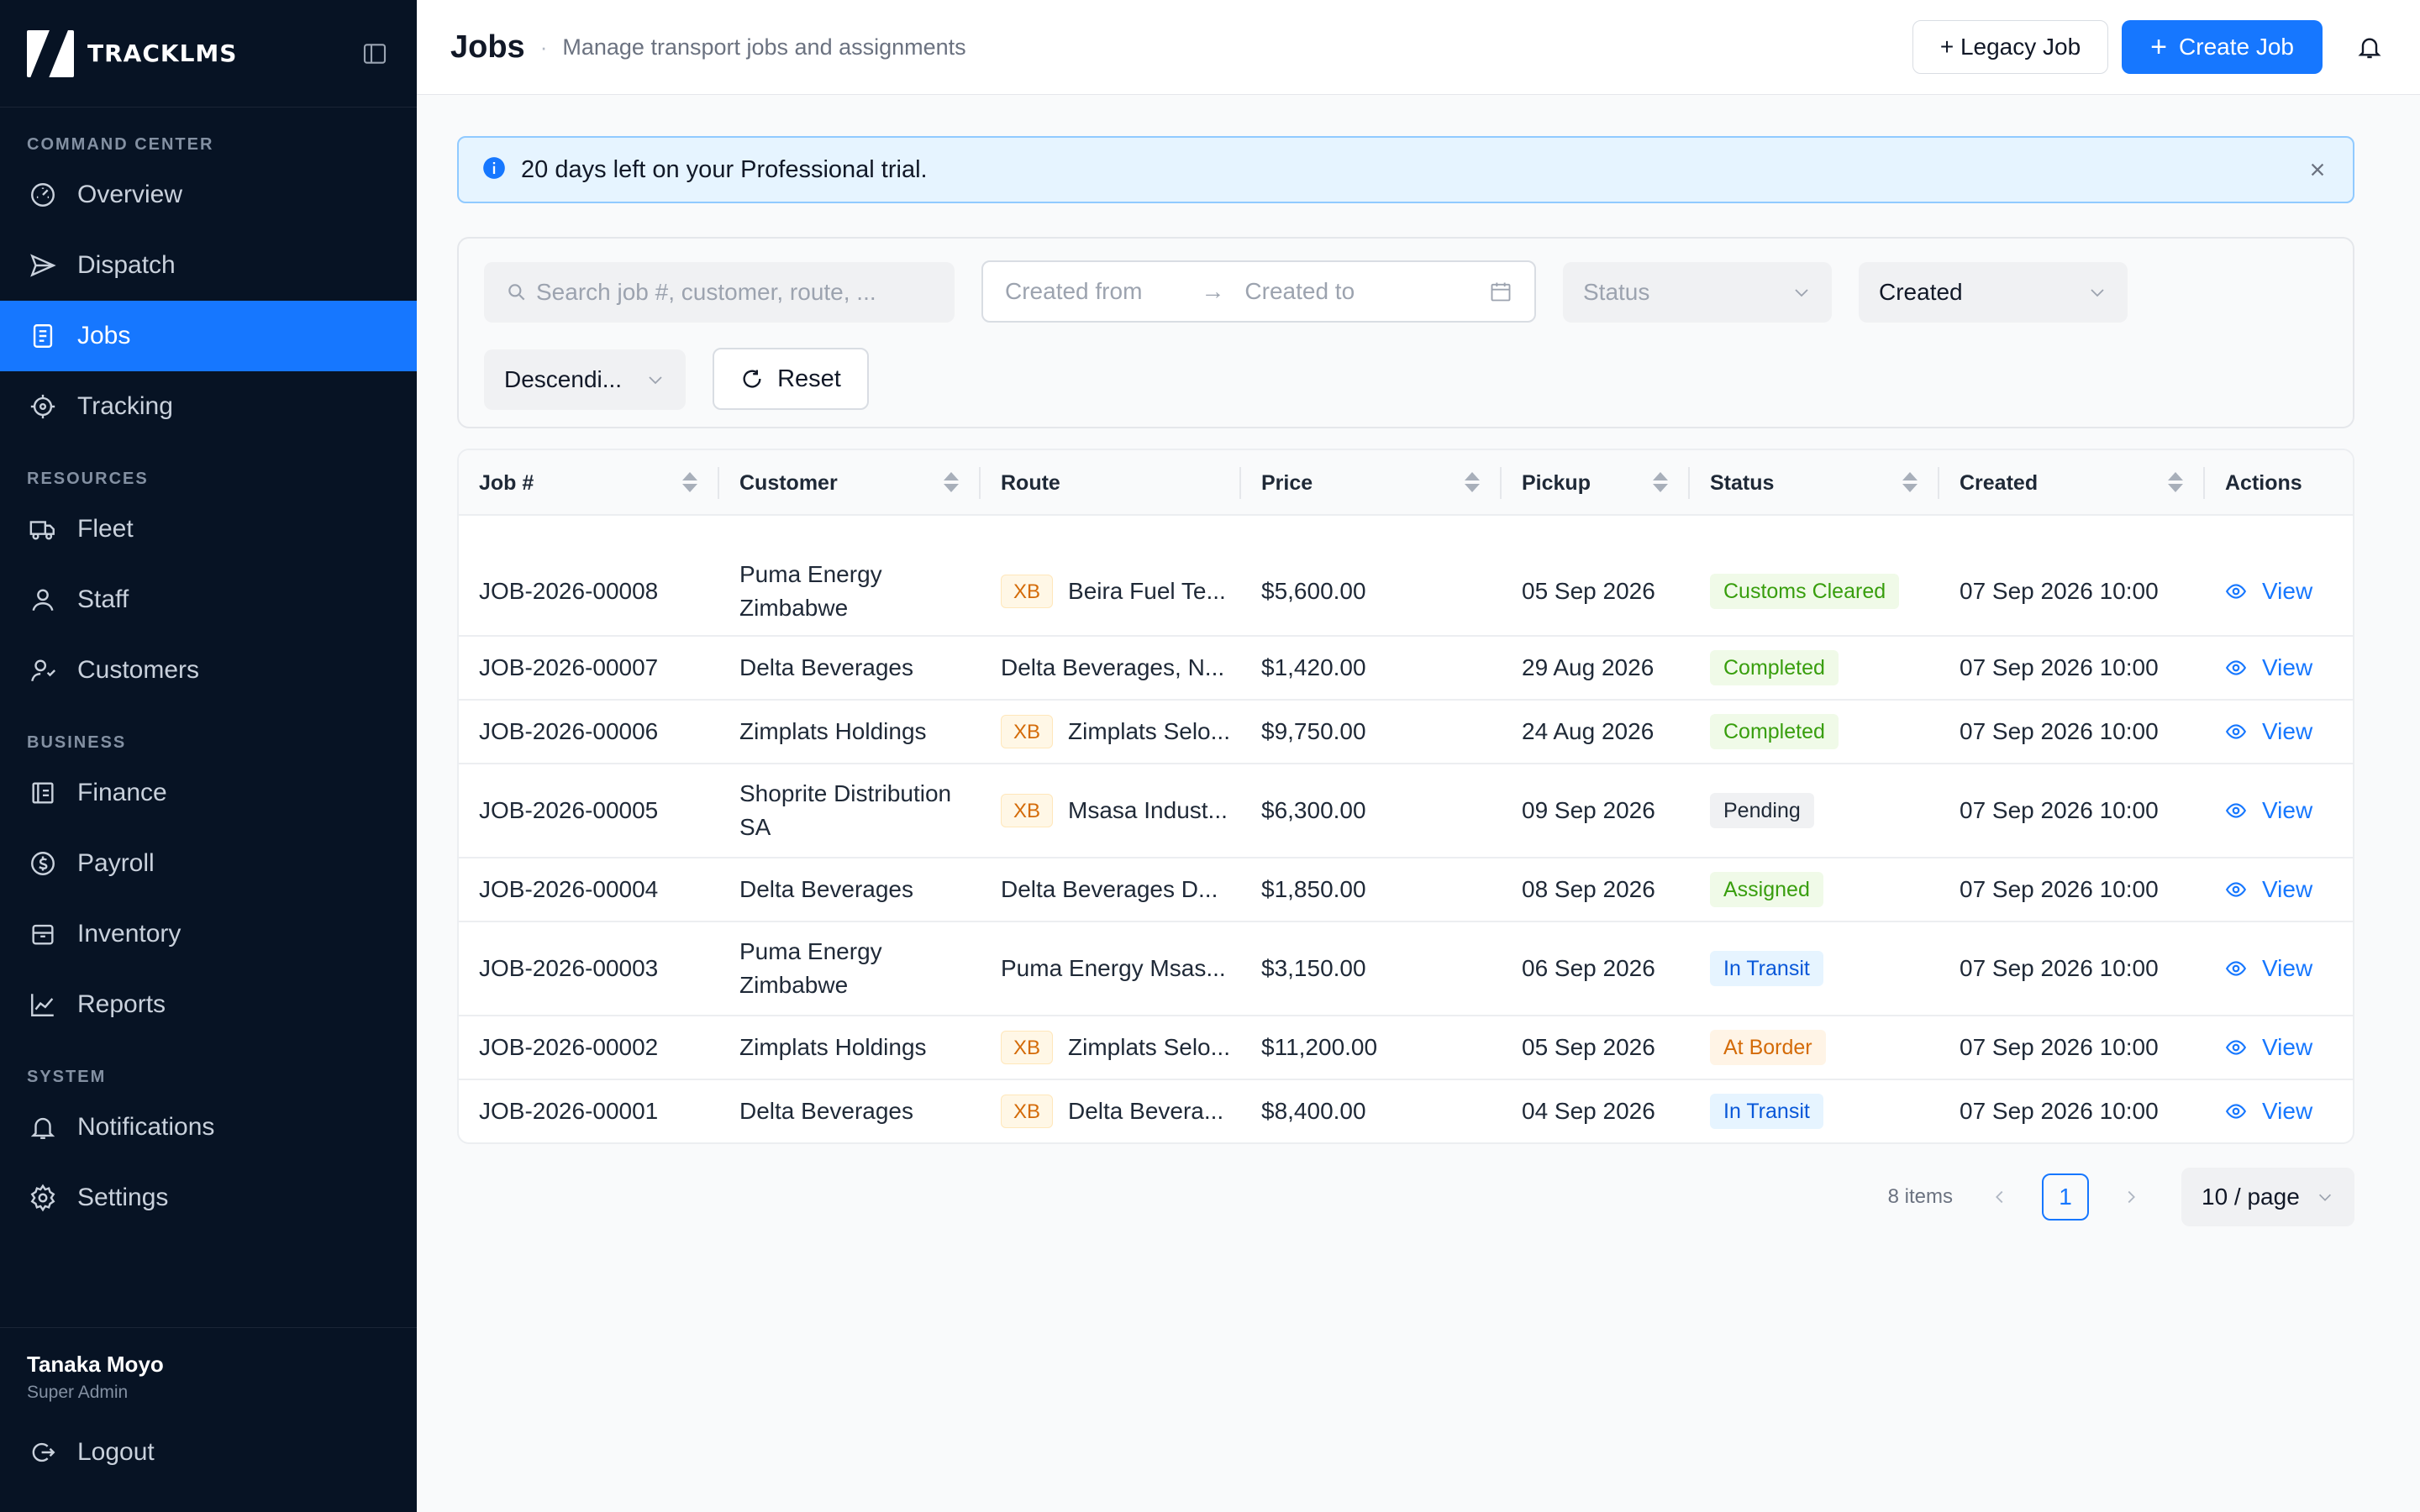 This screenshot has width=2420, height=1512. I want to click on sidebar-item-jobs: Jobs, so click(208, 336).